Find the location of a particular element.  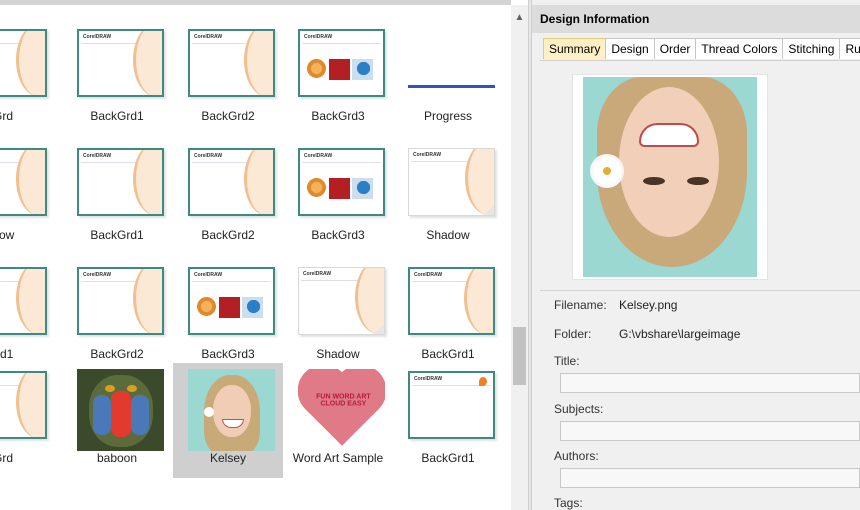

gallery-top-border is located at coordinates (255, 2).